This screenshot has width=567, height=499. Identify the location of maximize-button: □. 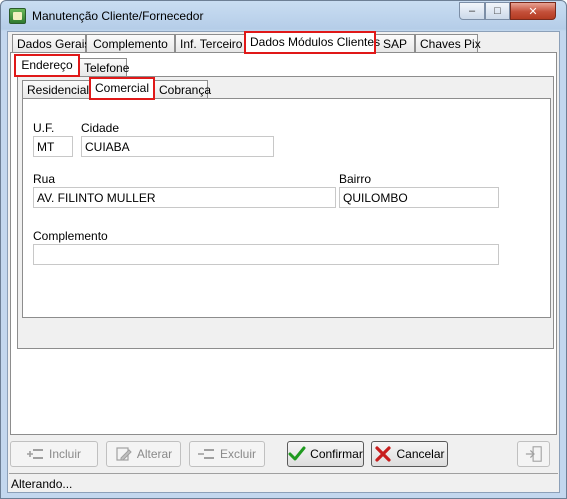
(497, 11).